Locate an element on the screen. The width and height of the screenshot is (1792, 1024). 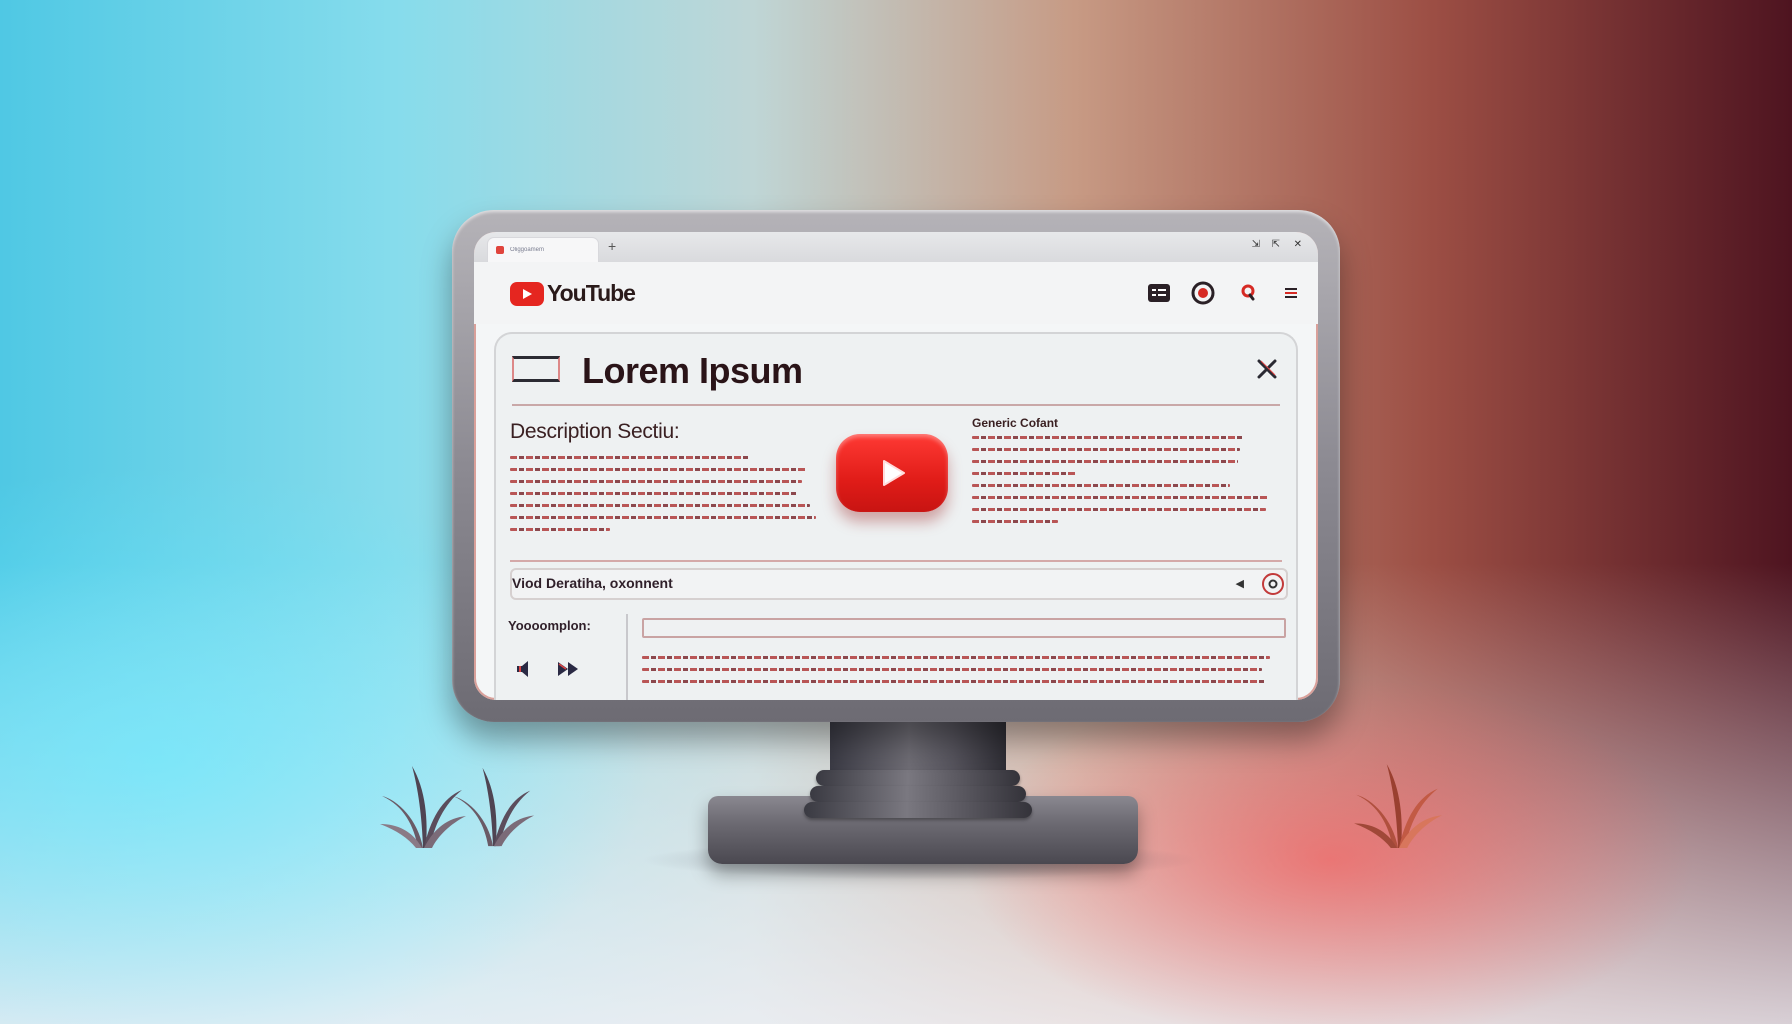
browser-tab: Oliggoamem is located at coordinates (543, 250).